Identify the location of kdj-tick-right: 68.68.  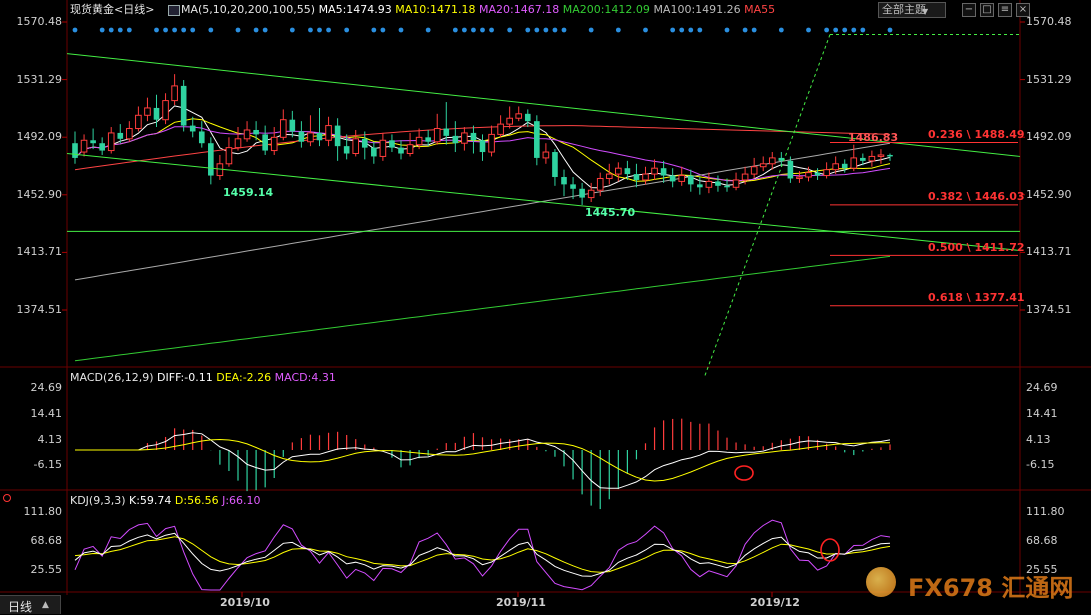
(1042, 540).